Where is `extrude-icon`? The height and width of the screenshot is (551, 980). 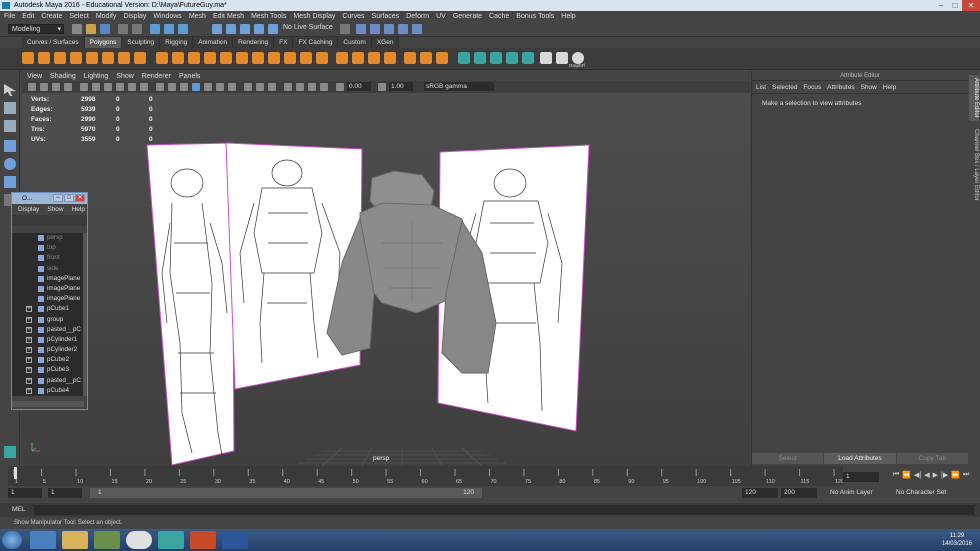
extrude-icon is located at coordinates (290, 58).